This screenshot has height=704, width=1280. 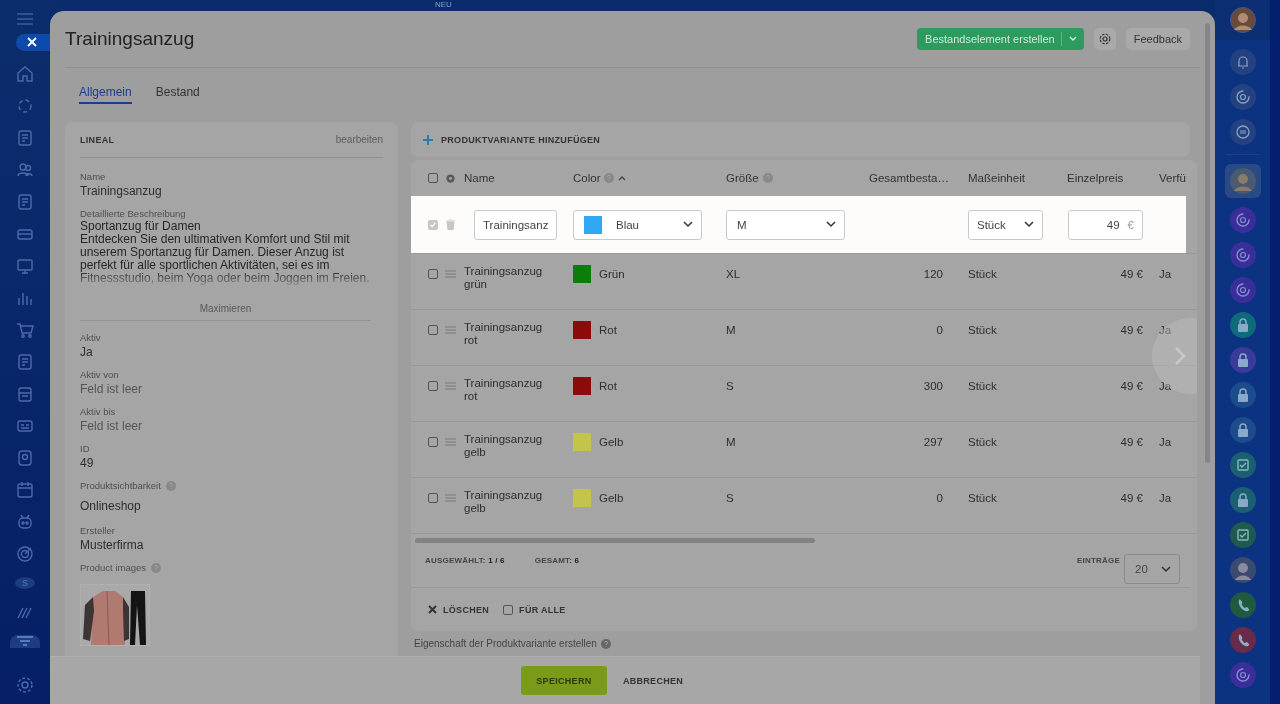 What do you see at coordinates (1157, 39) in the screenshot?
I see `feedback-button: Feedback` at bounding box center [1157, 39].